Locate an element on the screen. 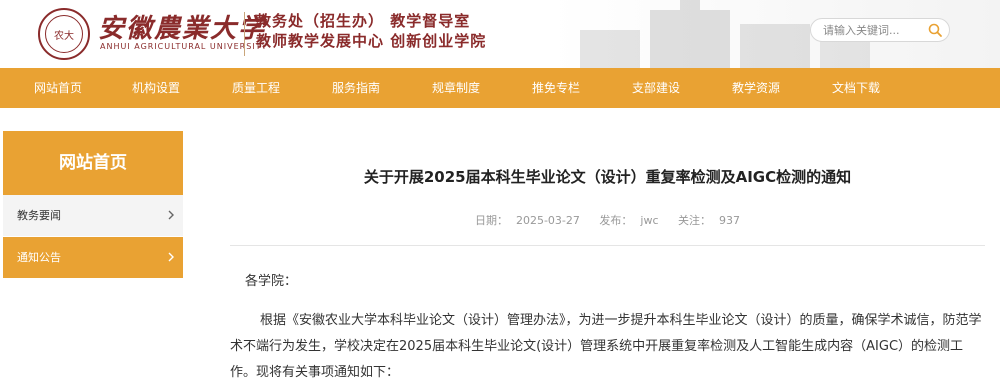 The height and width of the screenshot is (386, 1000). article-title: 关于开展2025届本科生毕业论文（设计）重复率检测及AIGC检测的通知 is located at coordinates (607, 177).